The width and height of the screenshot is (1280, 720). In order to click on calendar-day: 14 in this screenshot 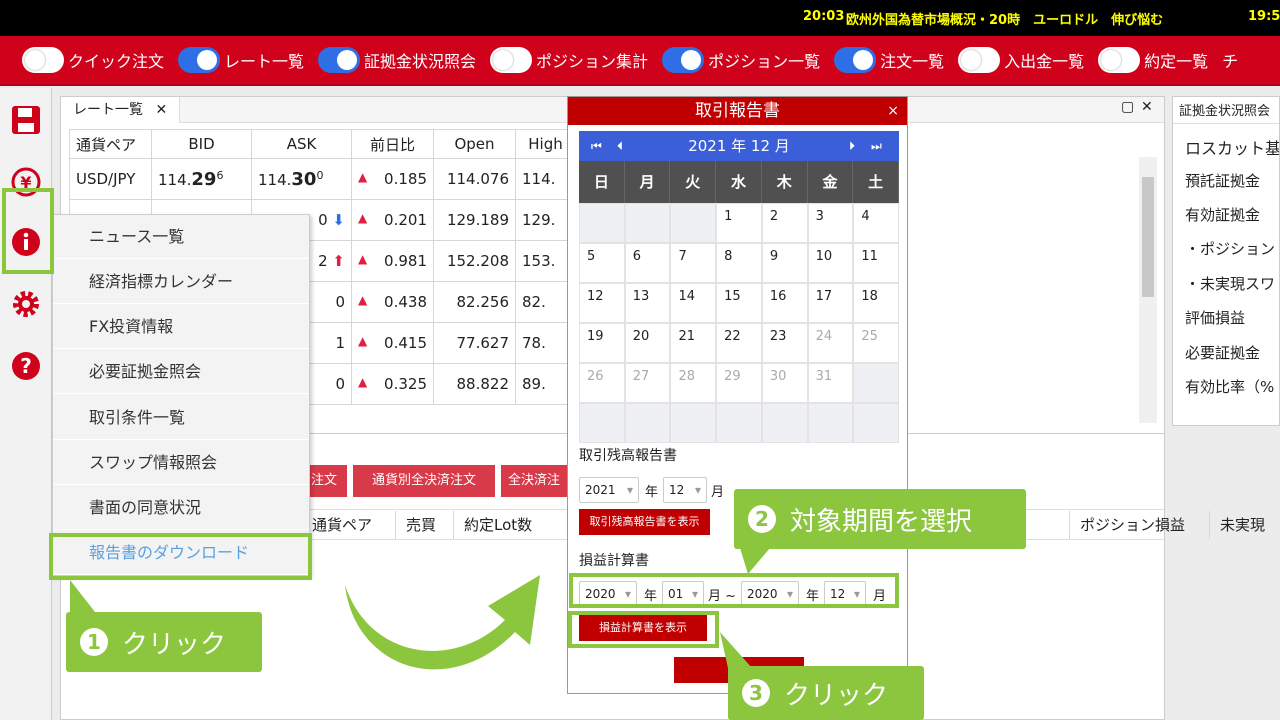, I will do `click(693, 303)`.